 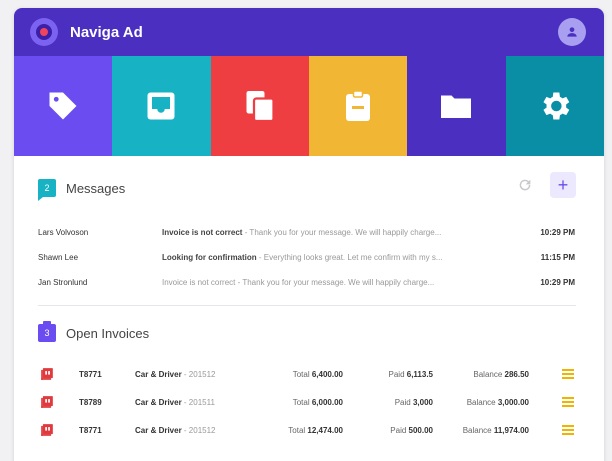 I want to click on top-bar: Naviga Ad, so click(x=309, y=32).